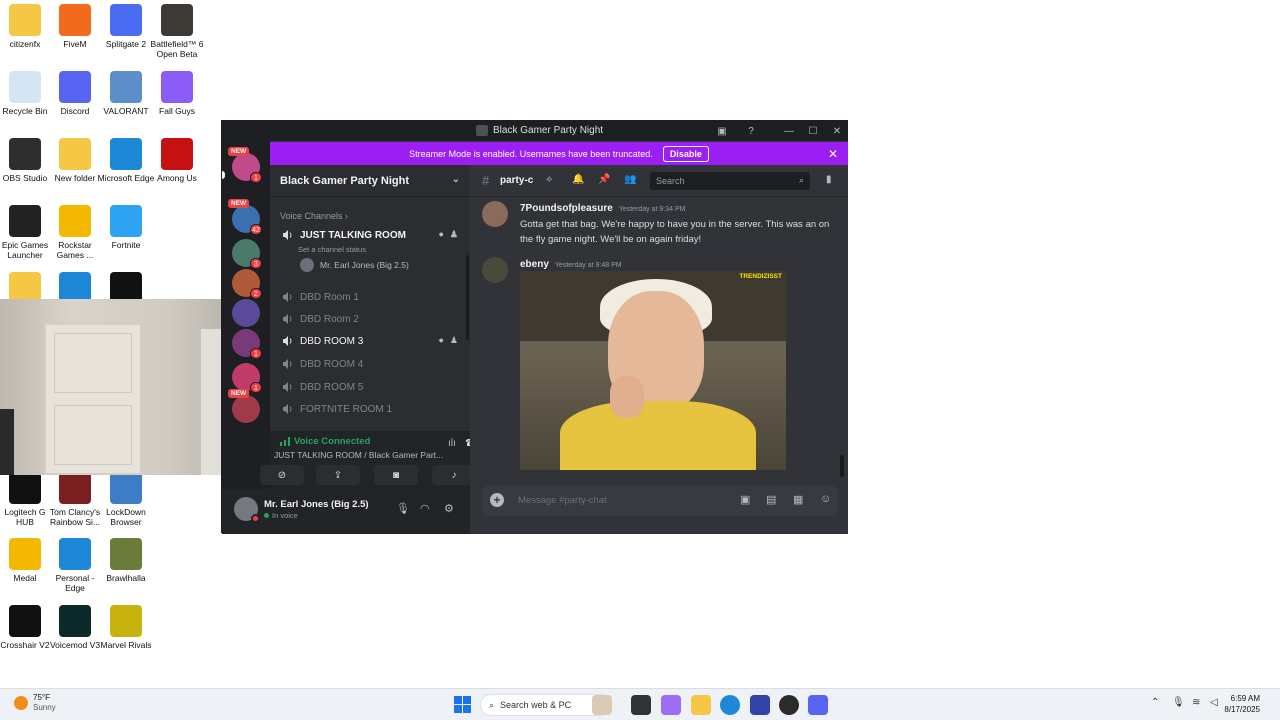 Image resolution: width=1280 pixels, height=720 pixels. I want to click on channel-label: JUST TALKING ROOM, so click(353, 235).